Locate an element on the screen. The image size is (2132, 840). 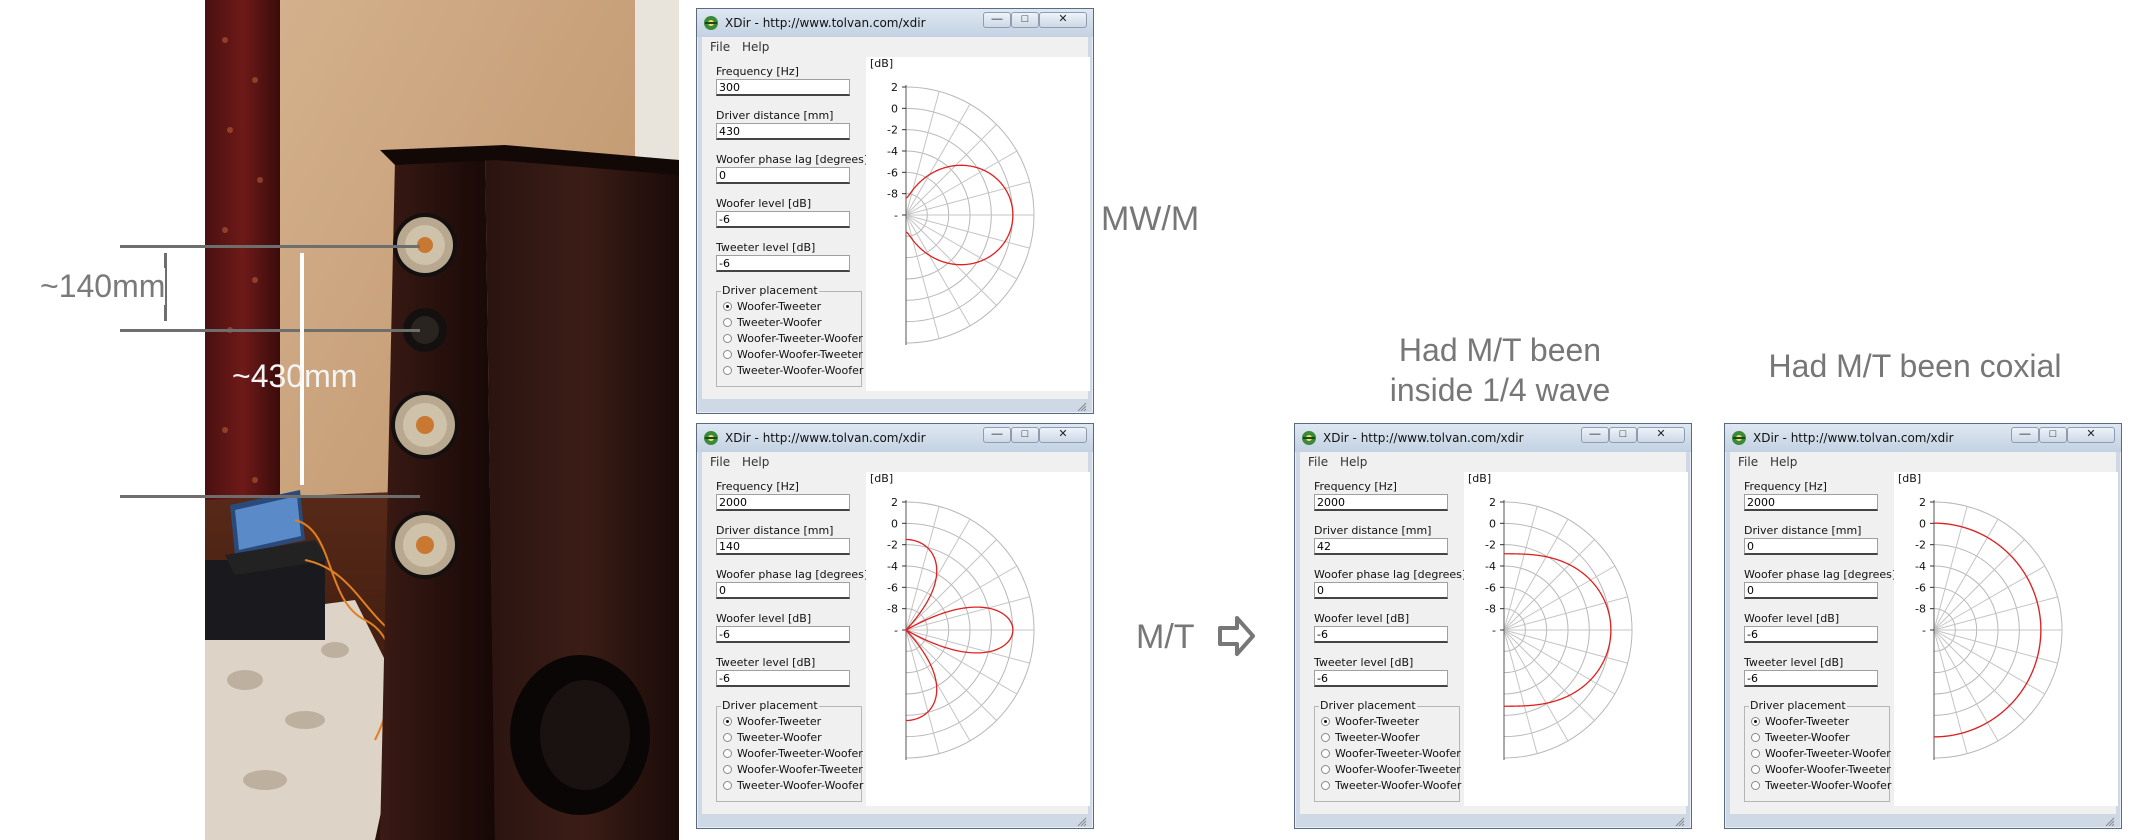
distance-input: 0 is located at coordinates (1811, 546).